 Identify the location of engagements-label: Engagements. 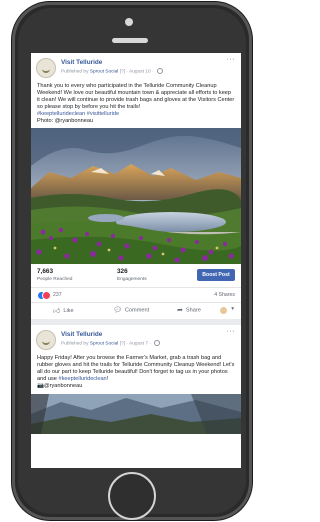
(132, 280).